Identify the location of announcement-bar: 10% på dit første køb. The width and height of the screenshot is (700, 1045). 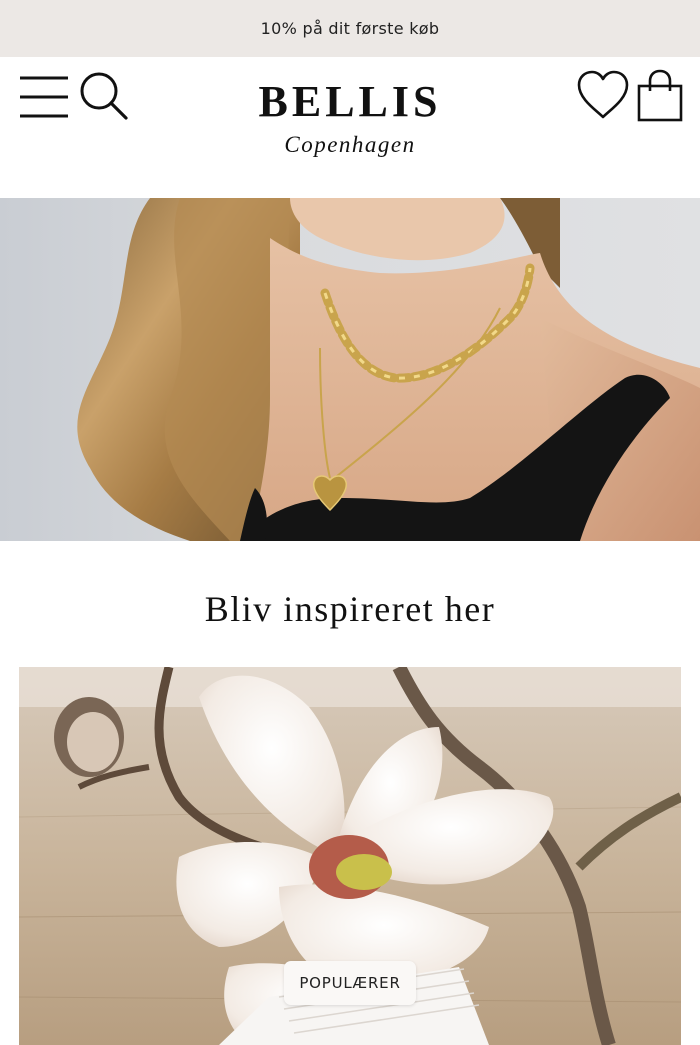
(350, 28).